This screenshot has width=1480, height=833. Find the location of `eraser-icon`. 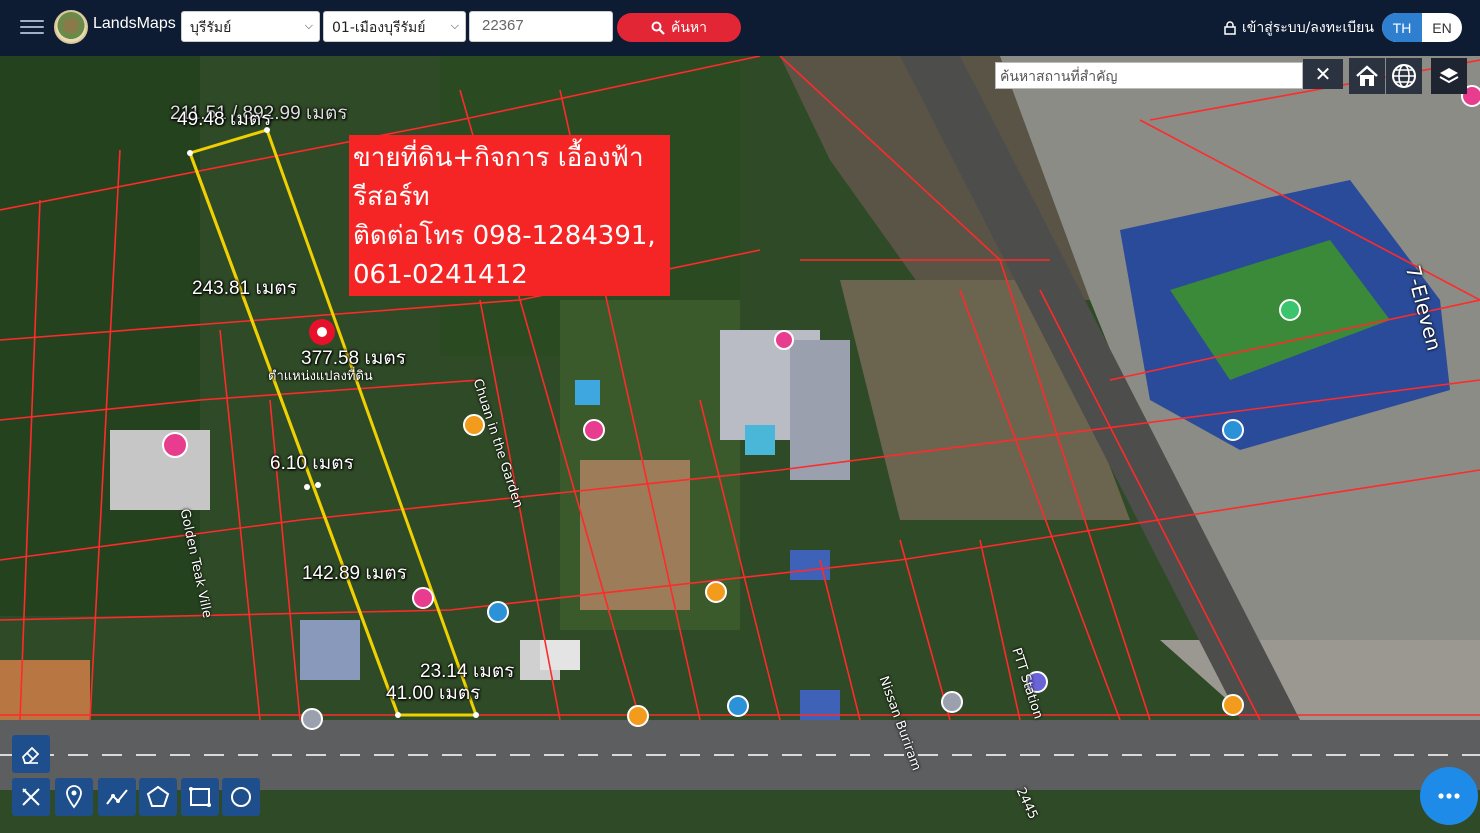

eraser-icon is located at coordinates (30, 755).